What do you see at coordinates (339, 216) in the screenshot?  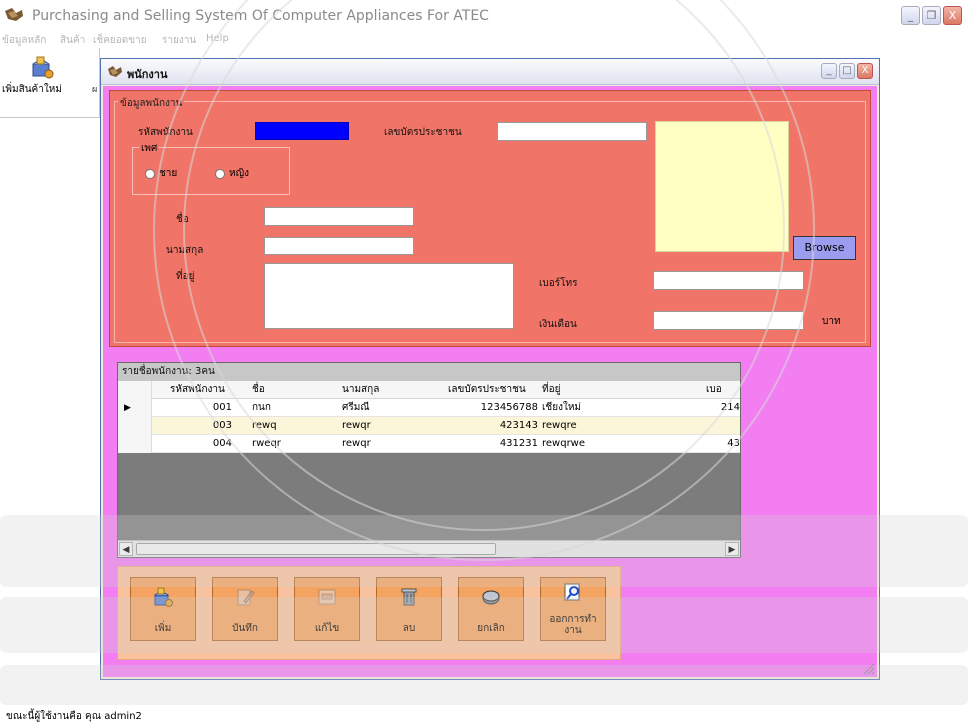 I see `first-name-field` at bounding box center [339, 216].